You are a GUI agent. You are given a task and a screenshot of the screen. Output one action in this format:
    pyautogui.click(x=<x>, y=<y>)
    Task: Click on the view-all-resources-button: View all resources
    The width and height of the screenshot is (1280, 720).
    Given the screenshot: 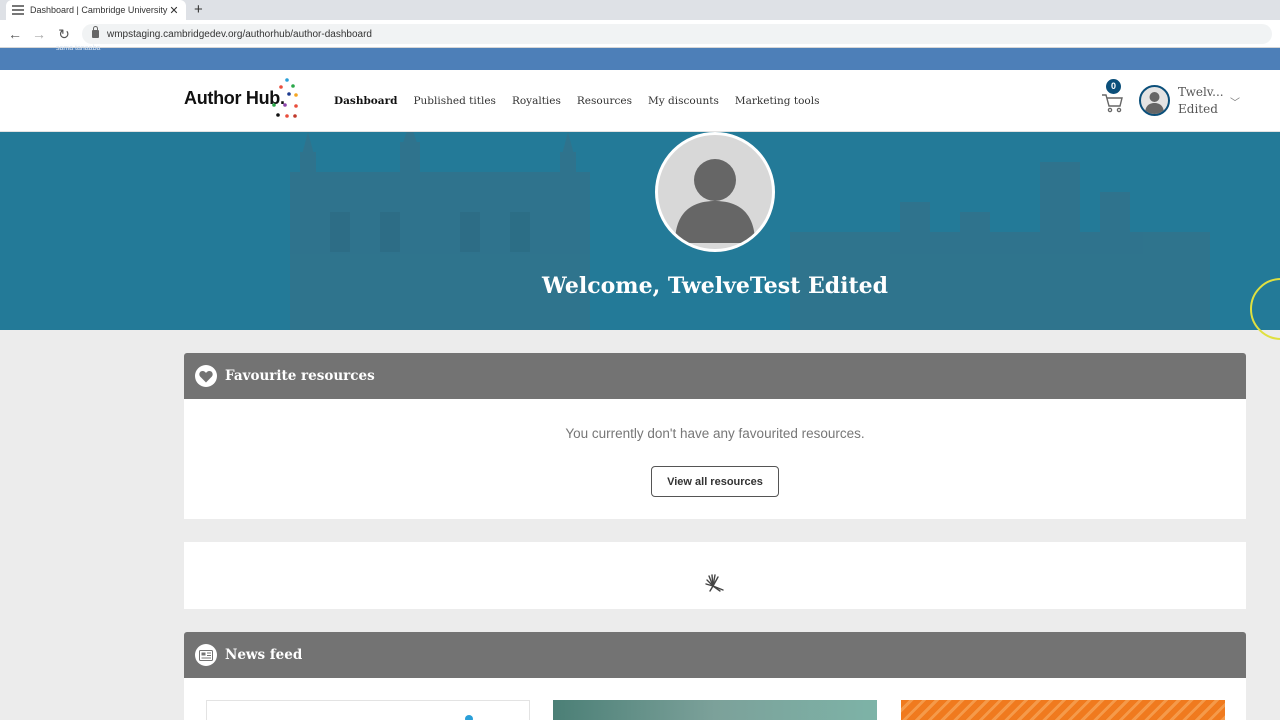 What is the action you would take?
    pyautogui.click(x=715, y=481)
    